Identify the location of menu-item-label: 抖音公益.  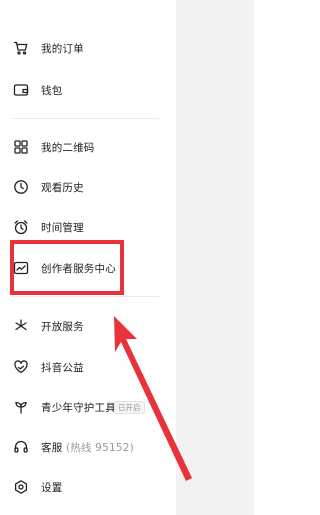
(62, 367).